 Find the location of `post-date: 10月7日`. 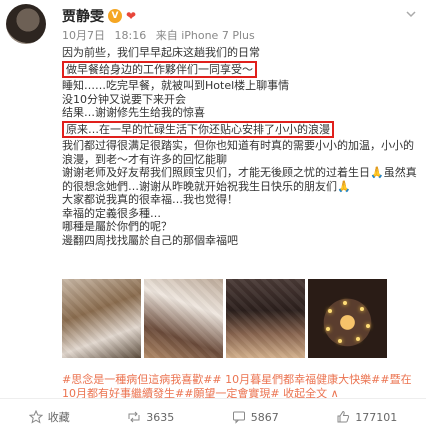

post-date: 10月7日 is located at coordinates (83, 35).